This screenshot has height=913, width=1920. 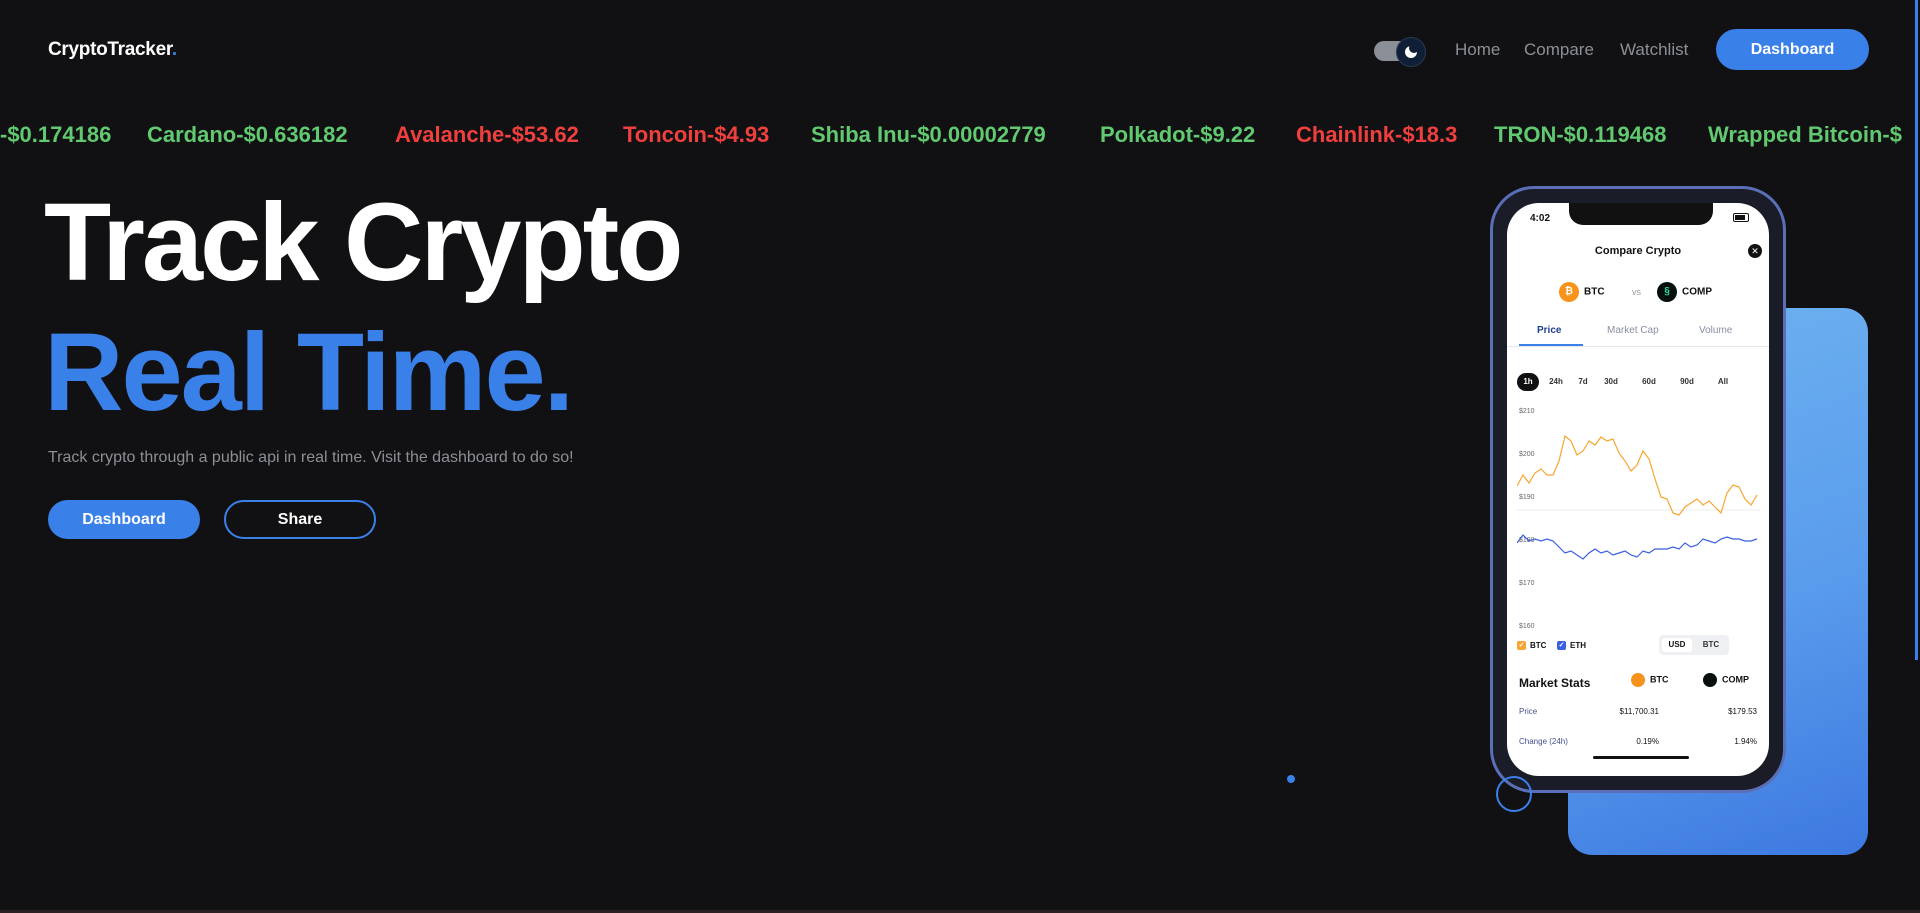 What do you see at coordinates (1556, 382) in the screenshot?
I see `range-24h: 24h` at bounding box center [1556, 382].